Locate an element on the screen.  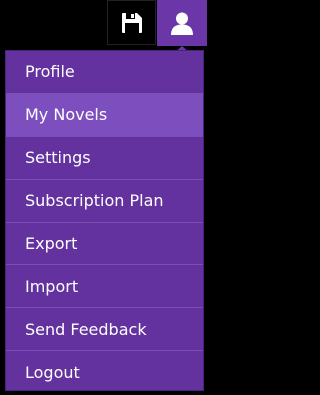
menu-item-subscription-plan: Subscription Plan is located at coordinates (104, 201).